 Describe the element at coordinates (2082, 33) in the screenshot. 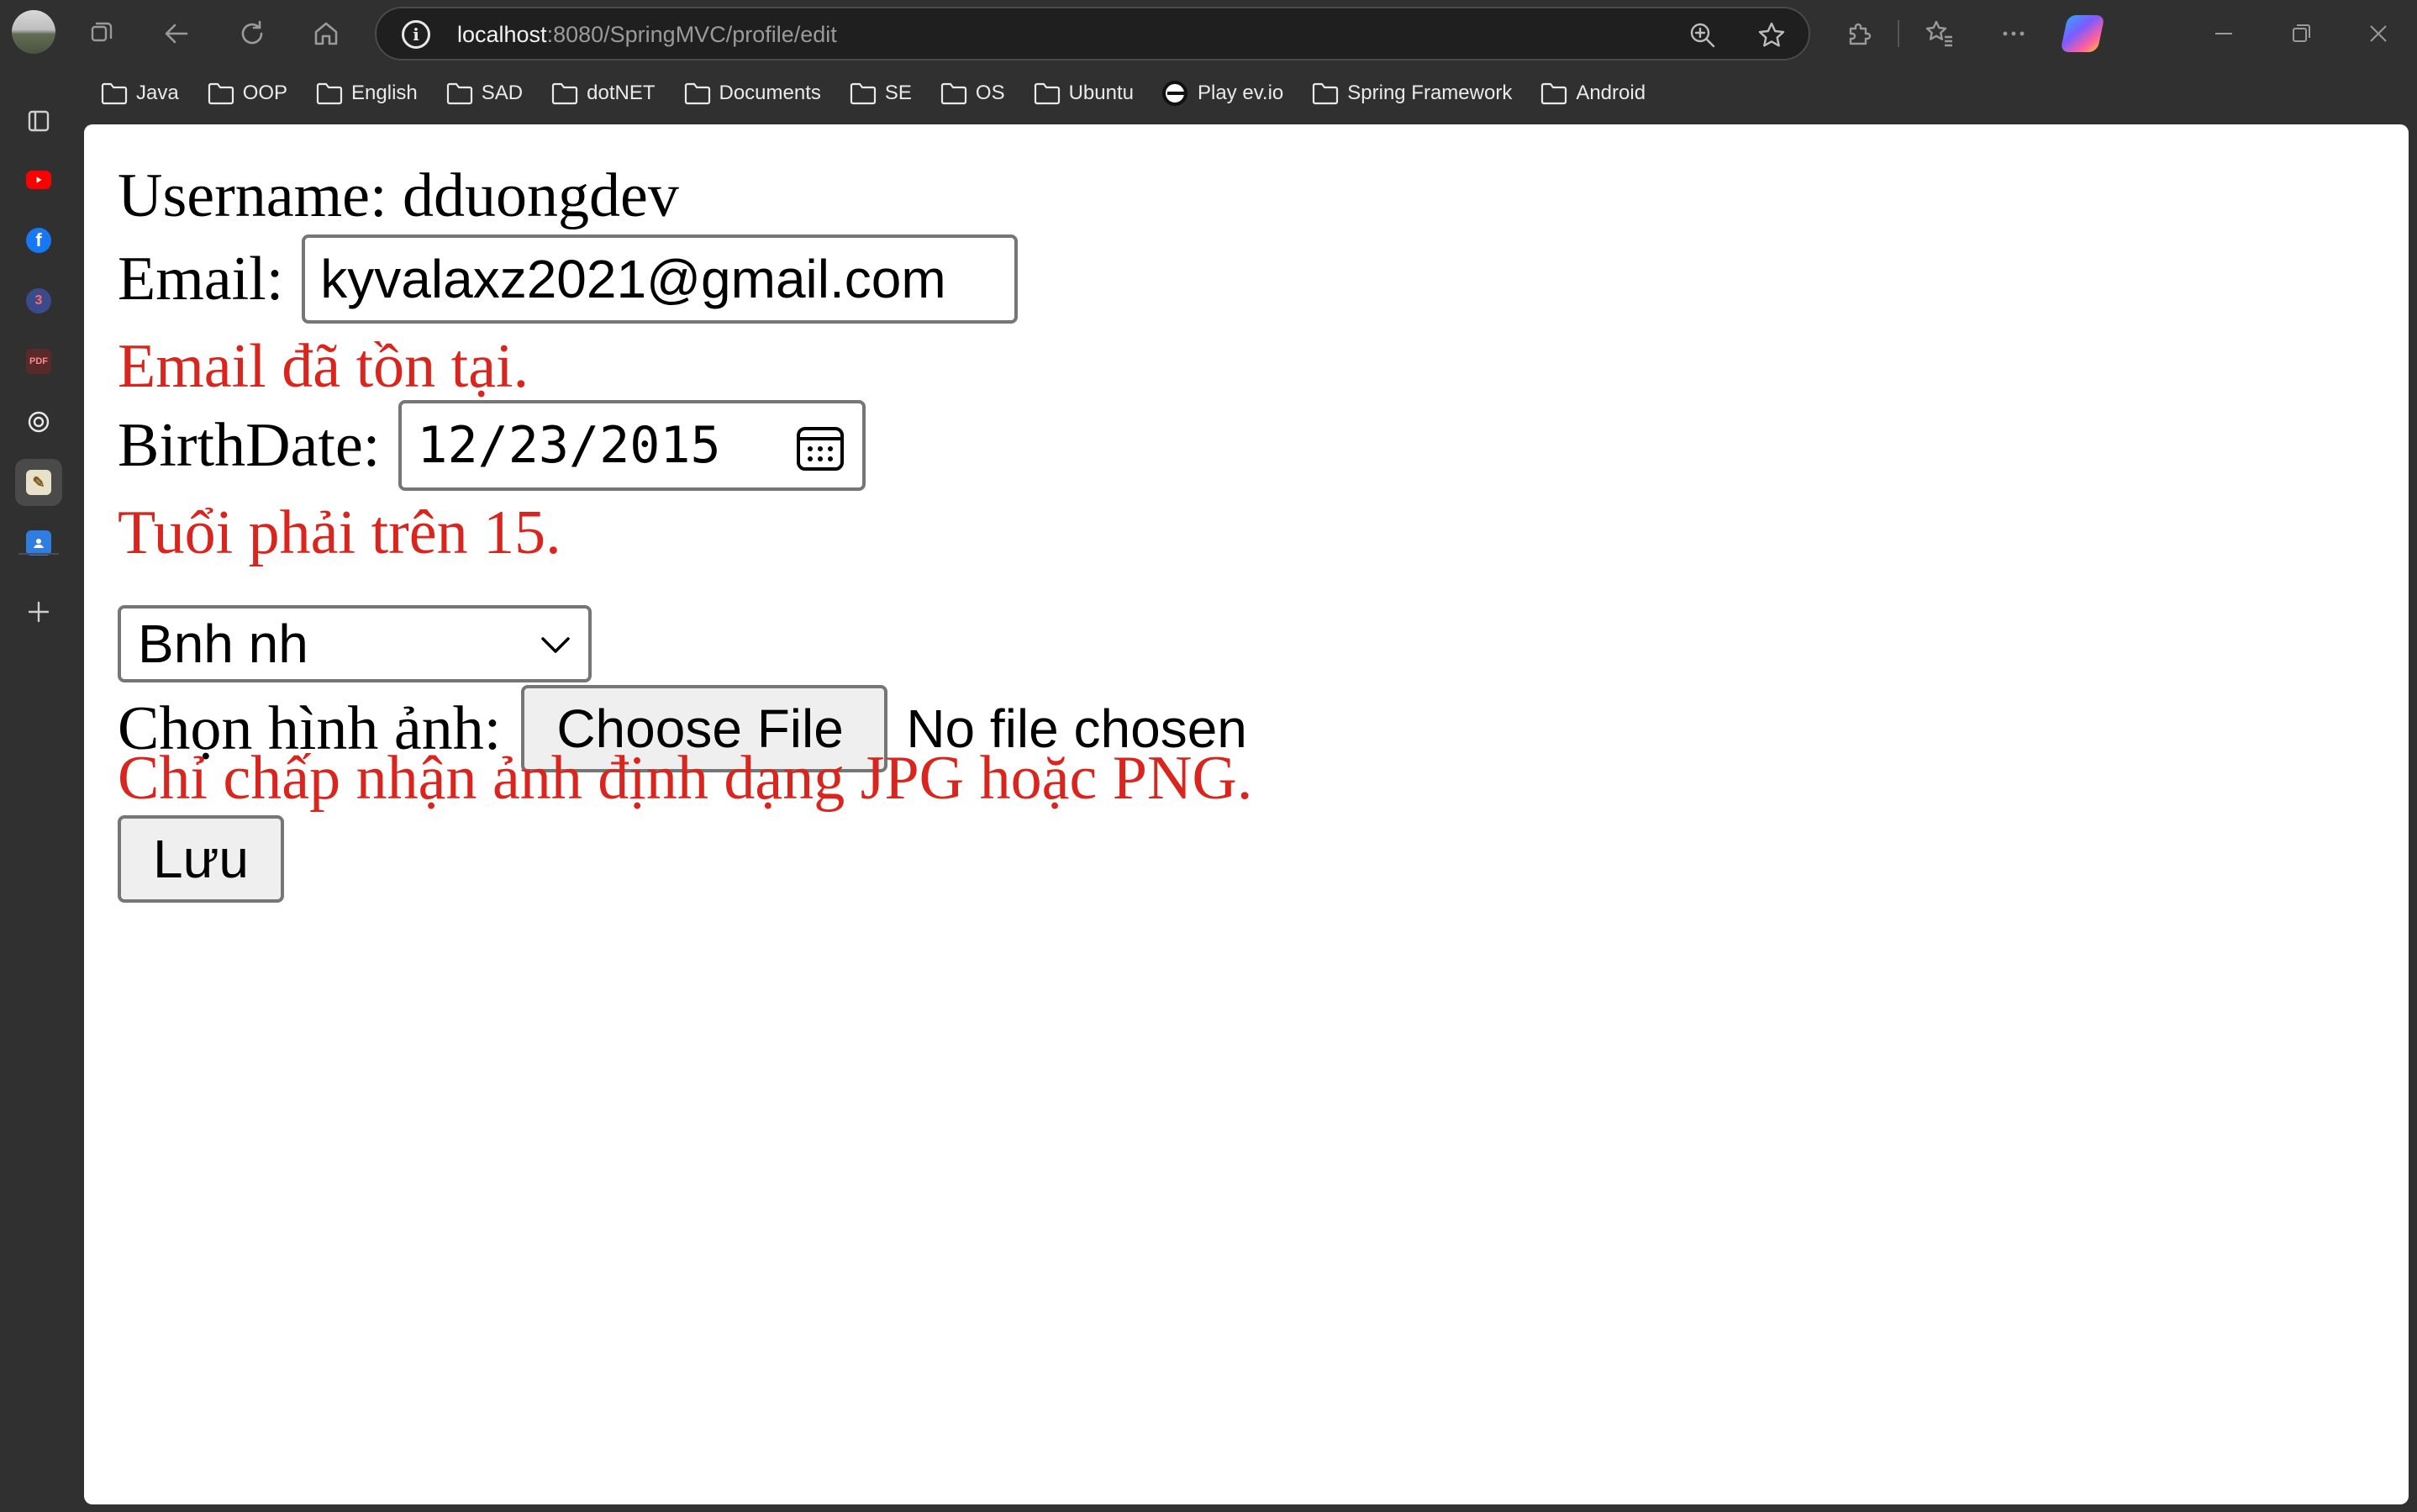

I see `copilot-icon` at that location.